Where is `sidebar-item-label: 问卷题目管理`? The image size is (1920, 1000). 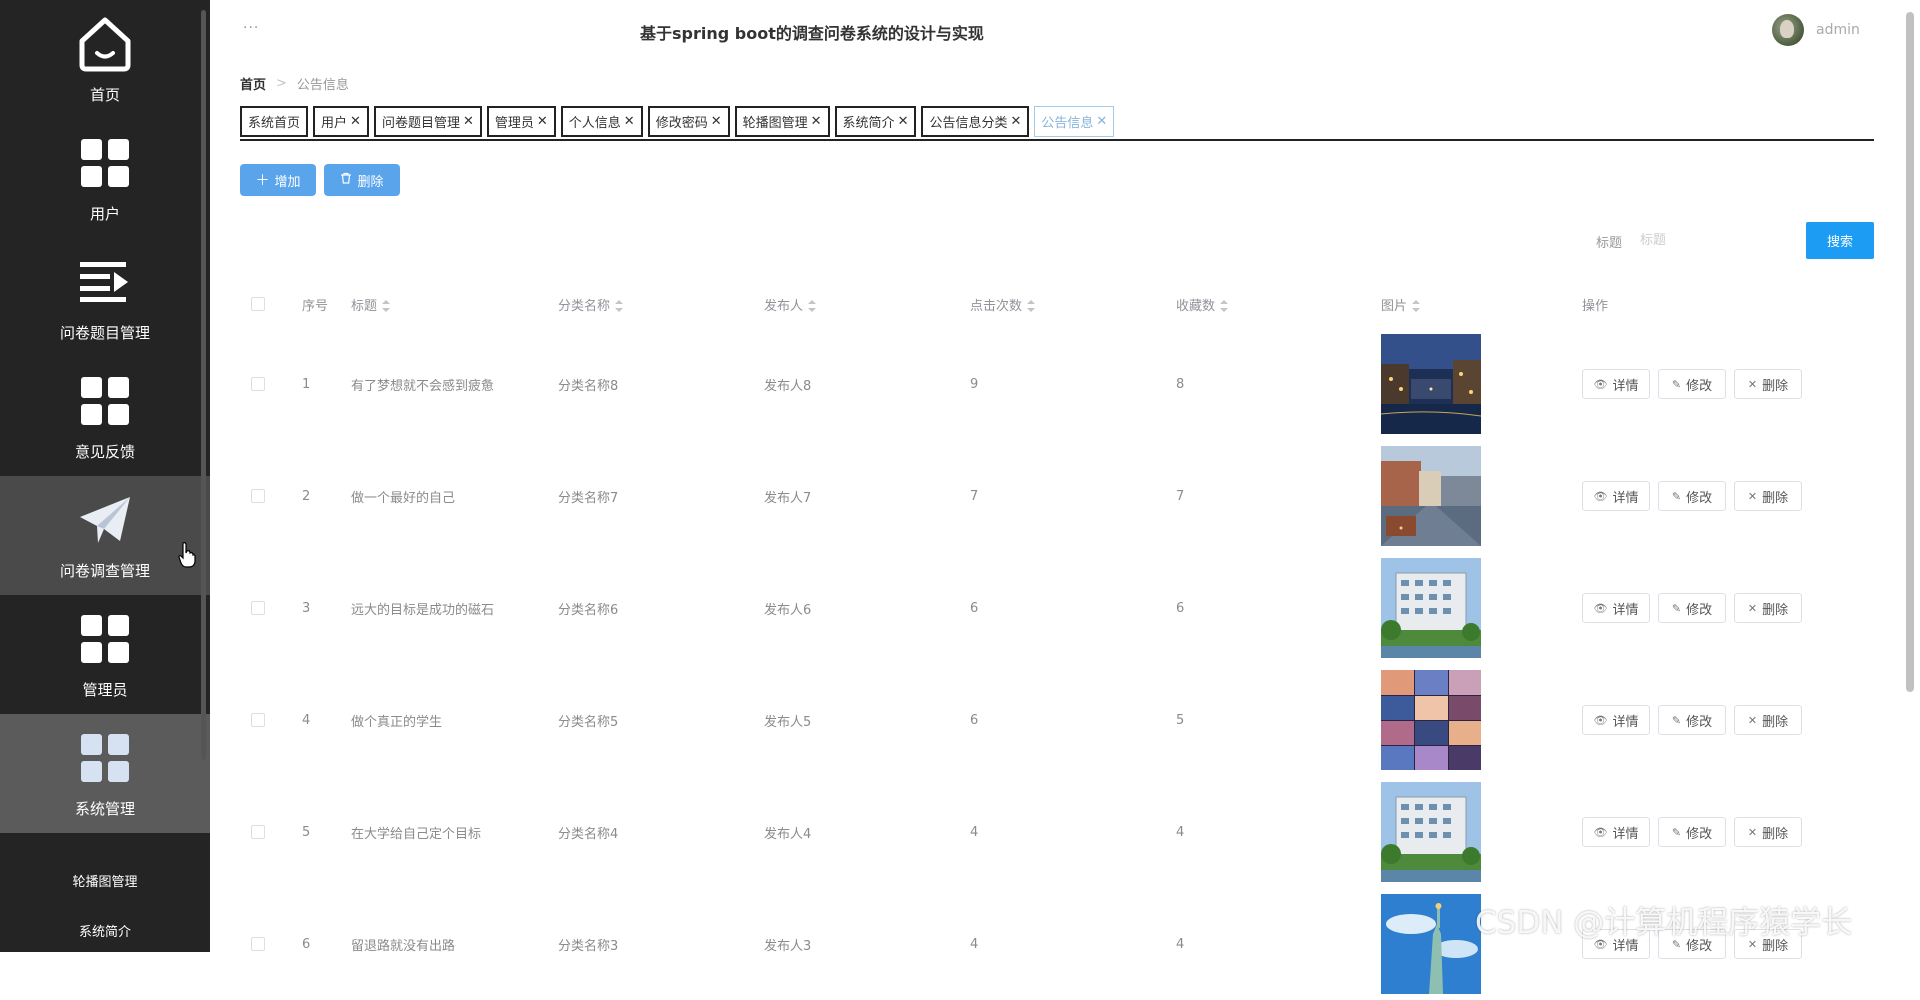 sidebar-item-label: 问卷题目管理 is located at coordinates (104, 333).